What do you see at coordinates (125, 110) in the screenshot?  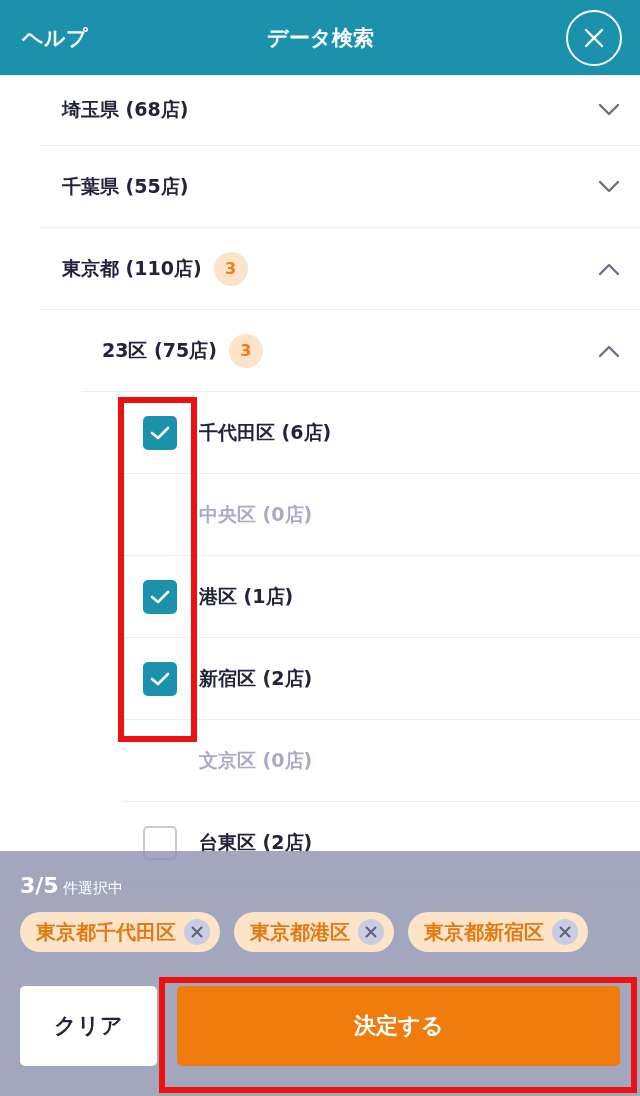 I see `area-label: 埼玉県 (68店)` at bounding box center [125, 110].